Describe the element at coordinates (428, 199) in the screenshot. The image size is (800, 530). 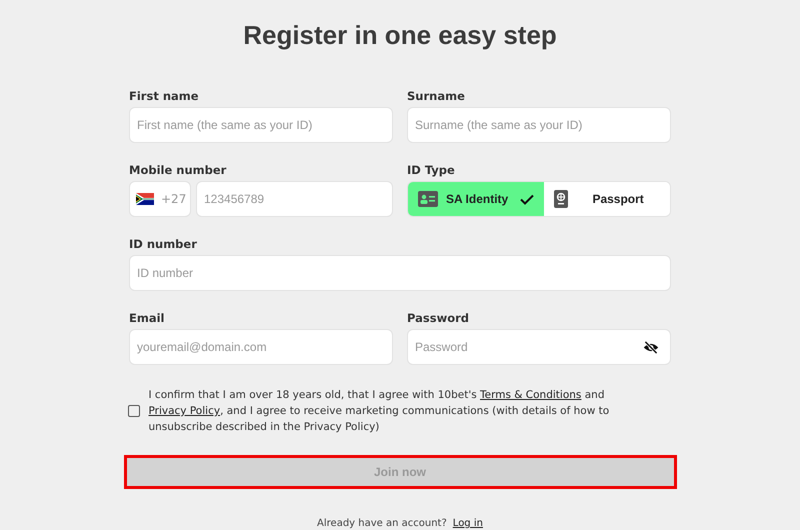
I see `id-card-icon` at that location.